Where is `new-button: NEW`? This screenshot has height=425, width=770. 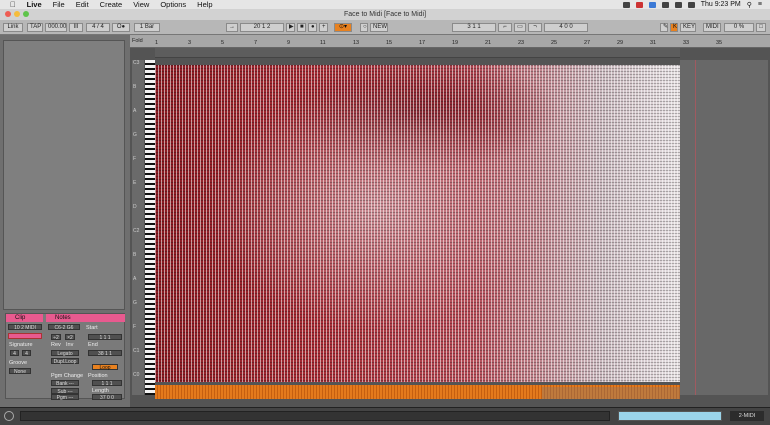 new-button: NEW is located at coordinates (379, 27).